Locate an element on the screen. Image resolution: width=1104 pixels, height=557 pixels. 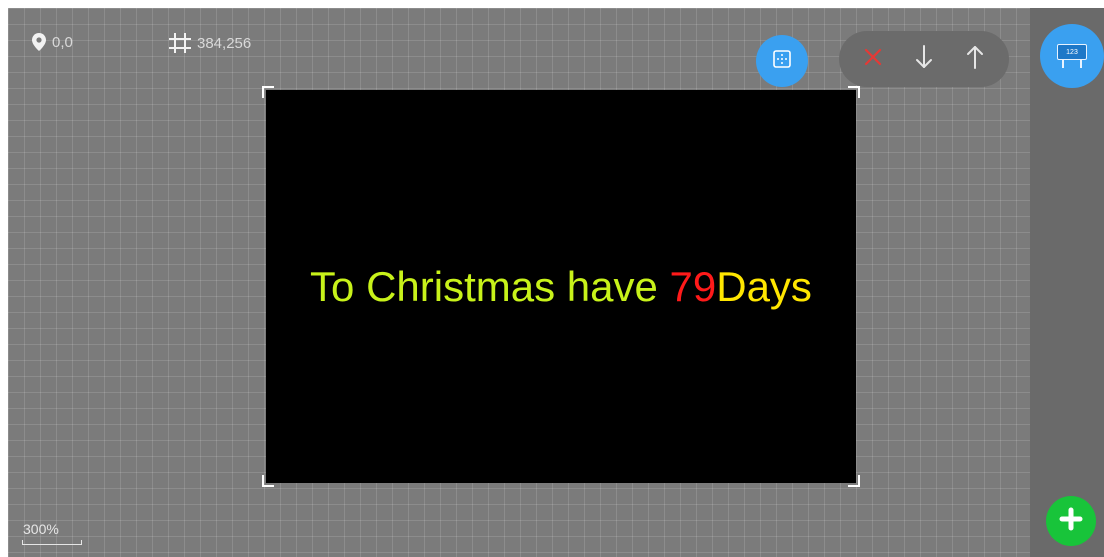
delete-button is located at coordinates (873, 59).